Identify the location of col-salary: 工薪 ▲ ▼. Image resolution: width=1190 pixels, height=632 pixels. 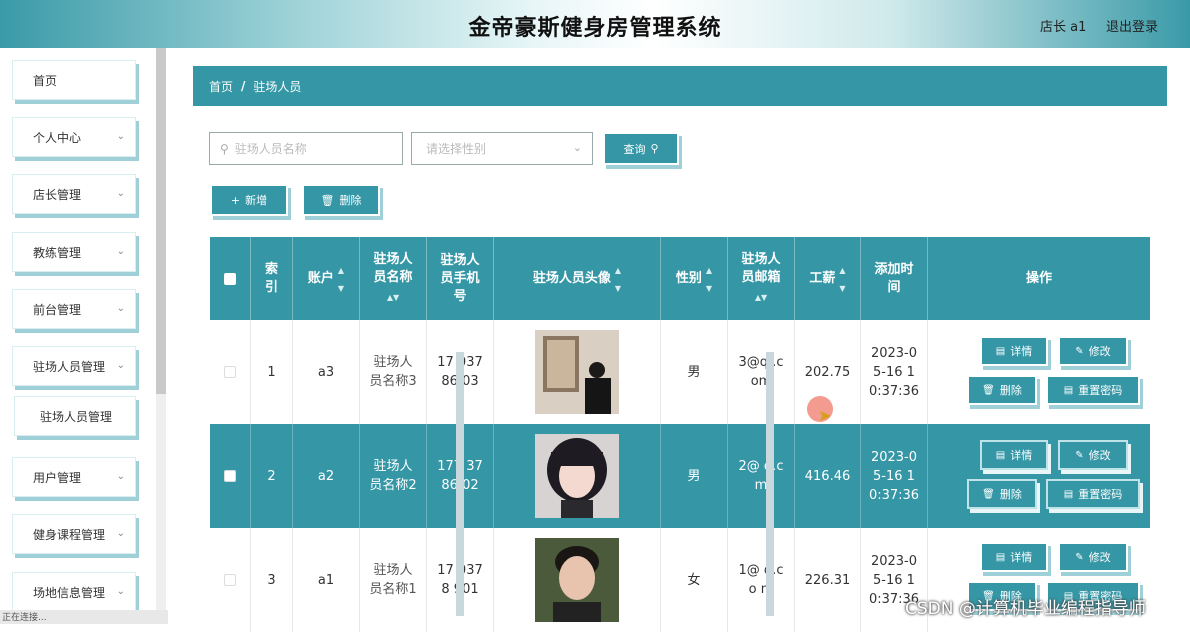
(828, 278).